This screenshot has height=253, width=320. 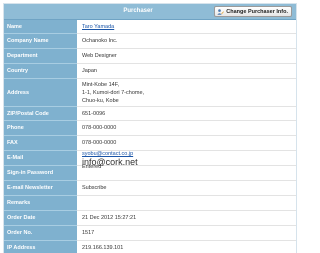 What do you see at coordinates (103, 248) in the screenshot?
I see `value-ip: 219.166.139.101` at bounding box center [103, 248].